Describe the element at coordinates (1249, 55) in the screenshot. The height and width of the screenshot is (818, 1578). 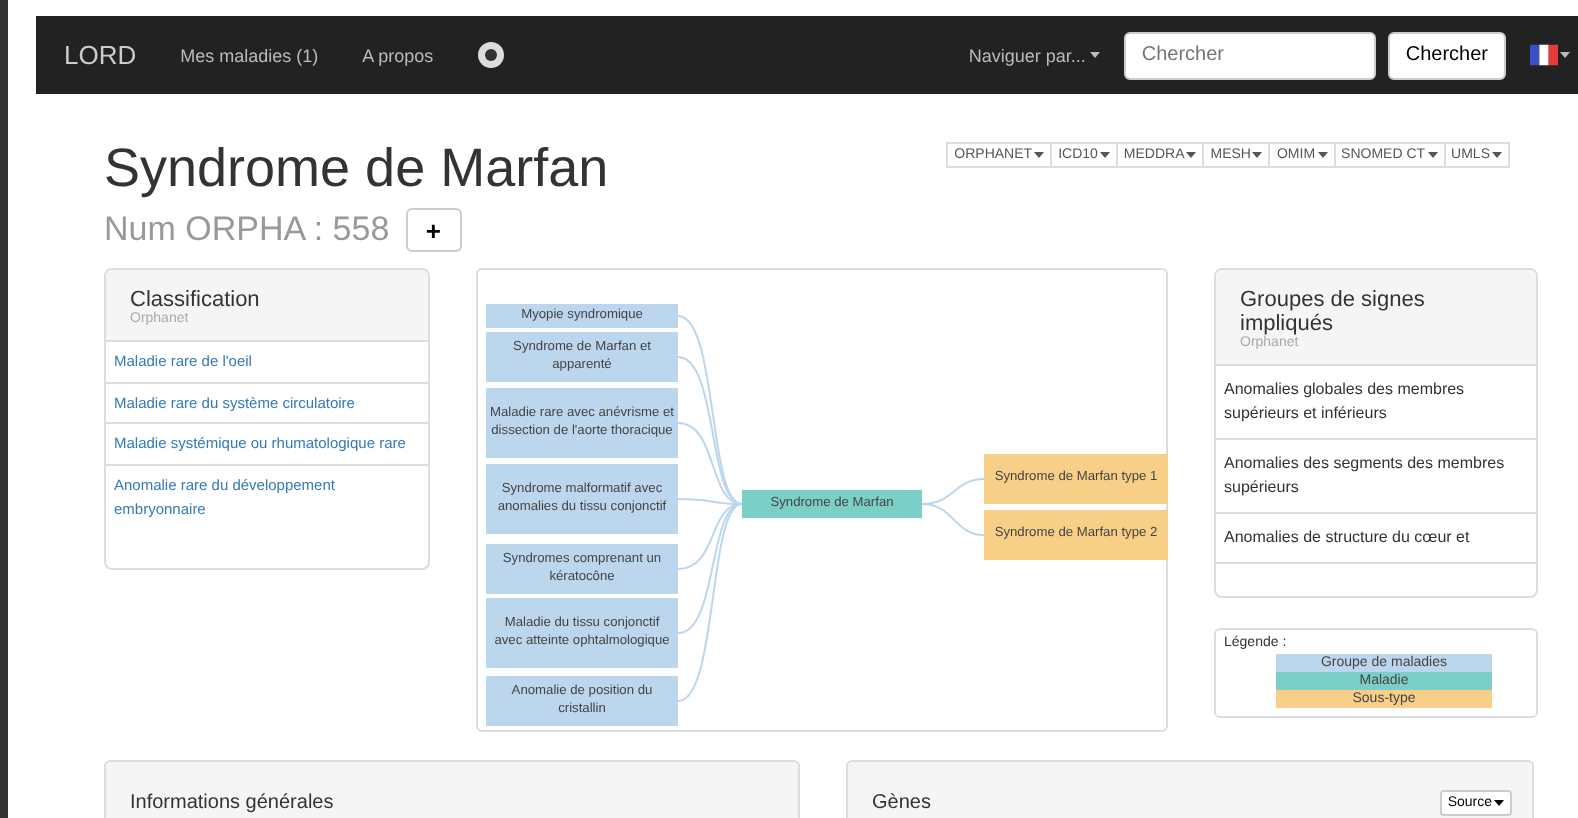
I see `search-field: Chercher` at that location.